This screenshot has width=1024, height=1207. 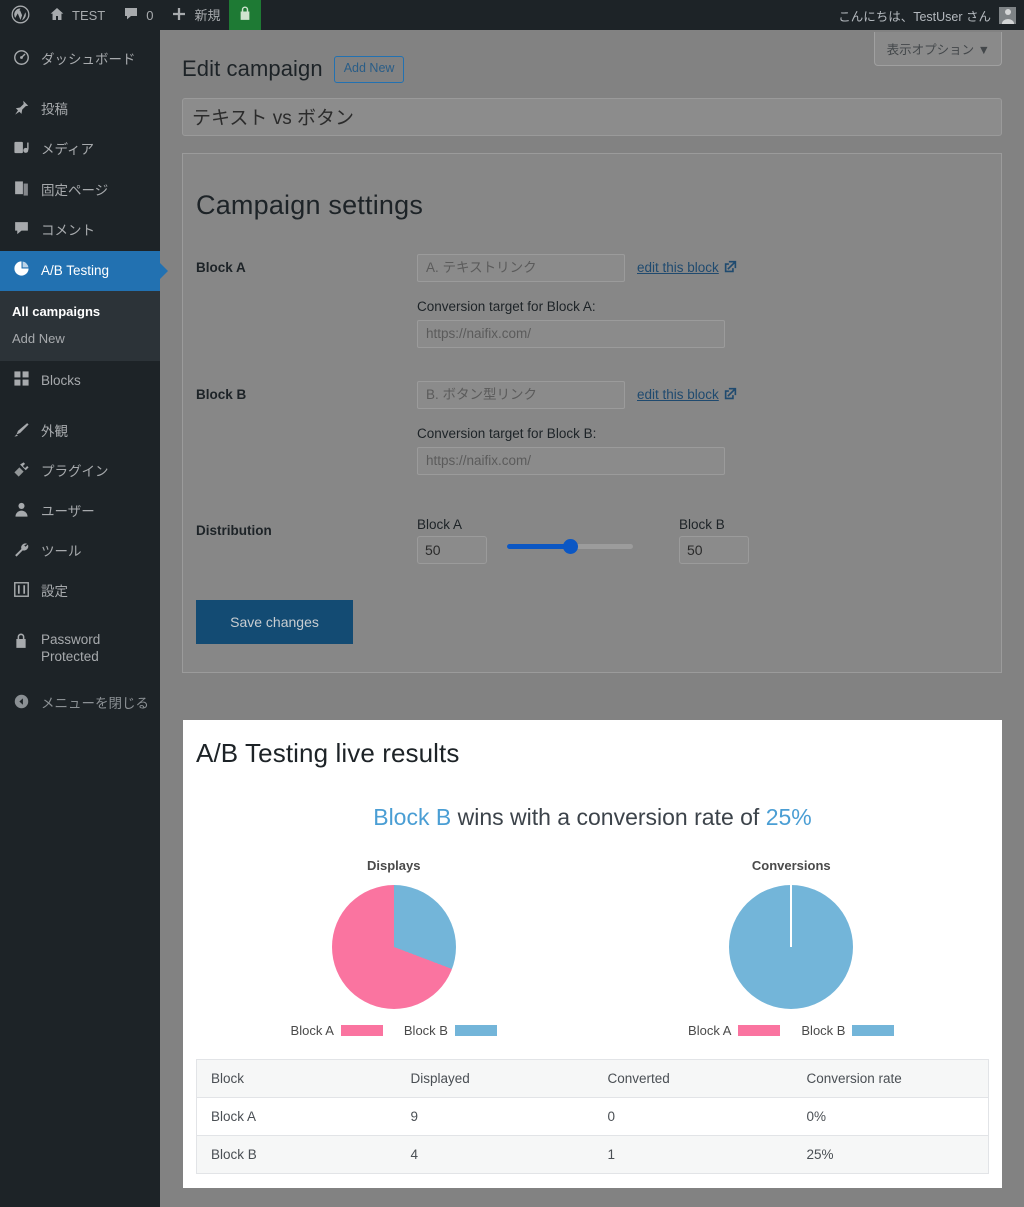 I want to click on block-b-field-line: edit this block, so click(x=709, y=394).